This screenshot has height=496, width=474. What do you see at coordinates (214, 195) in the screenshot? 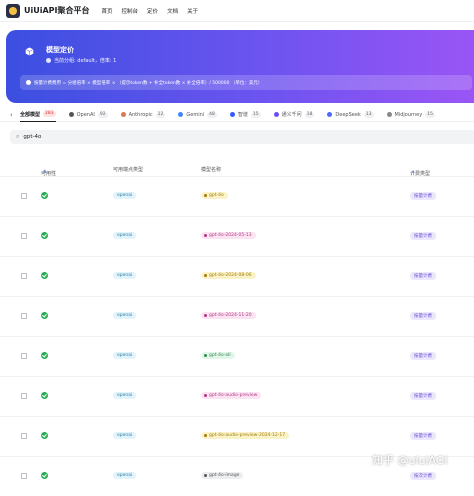
I see `model-name-tag: gpt-4o` at bounding box center [214, 195].